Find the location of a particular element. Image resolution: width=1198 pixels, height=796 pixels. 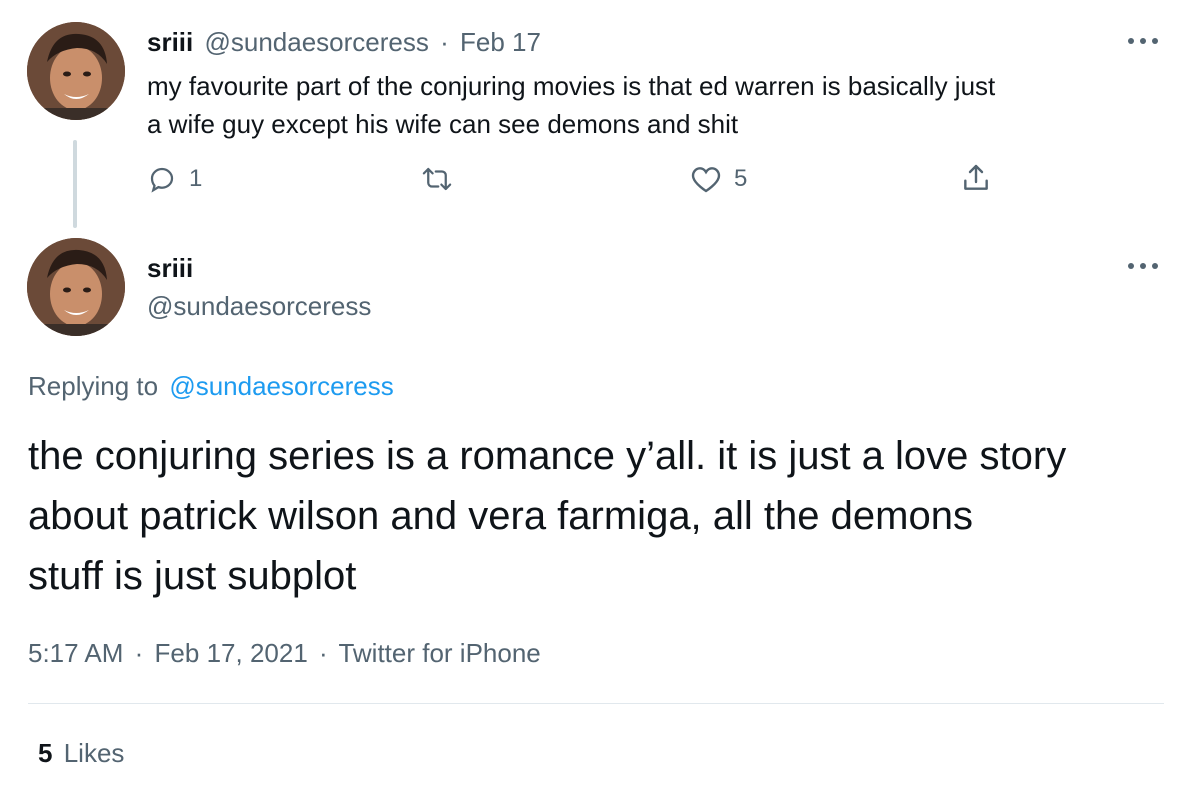

tweet-time: 5:17 AM is located at coordinates (75, 653).